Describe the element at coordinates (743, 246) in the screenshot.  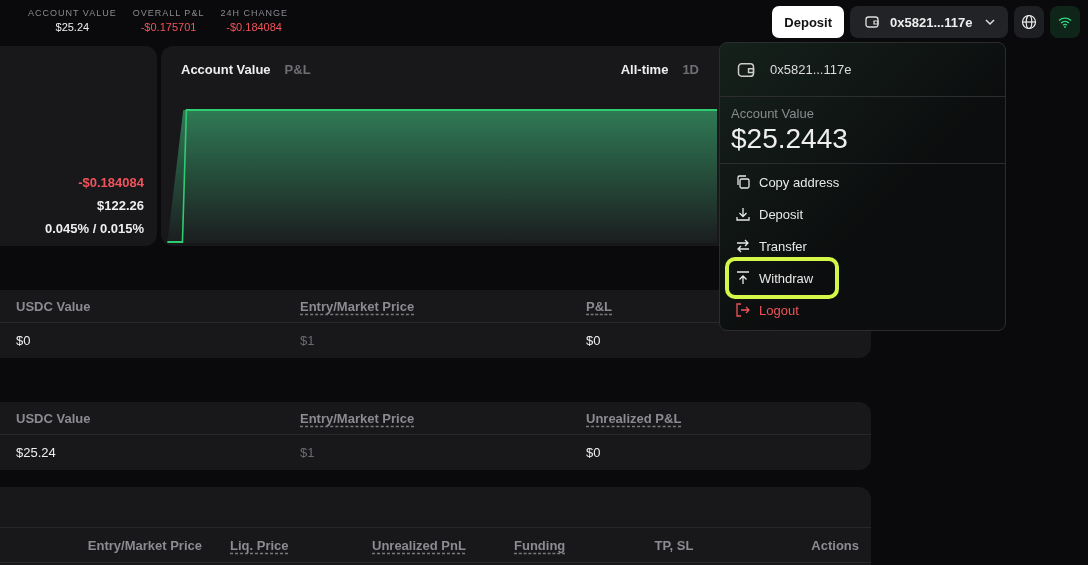
I see `transfer-icon` at that location.